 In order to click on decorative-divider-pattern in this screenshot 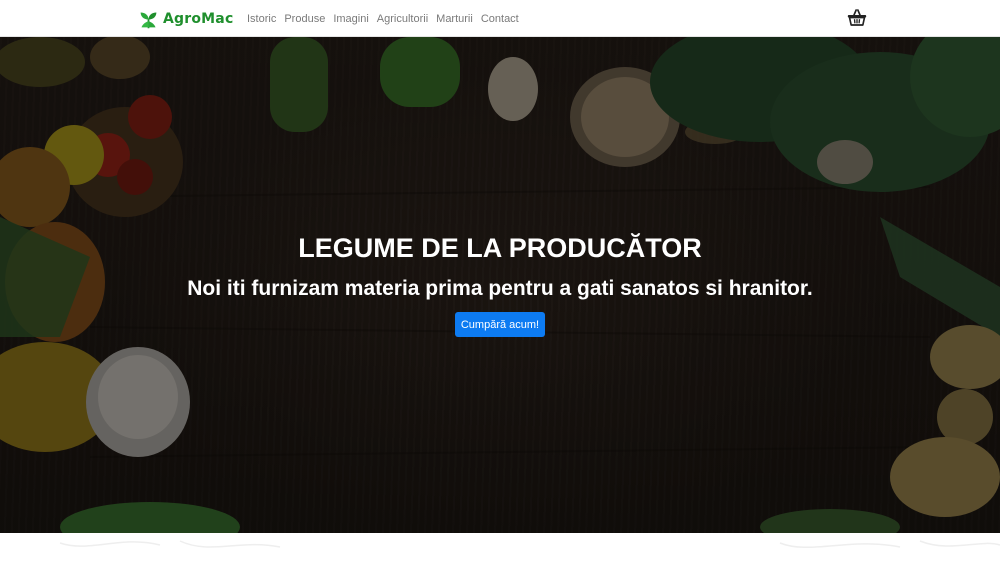, I will do `click(529, 544)`.